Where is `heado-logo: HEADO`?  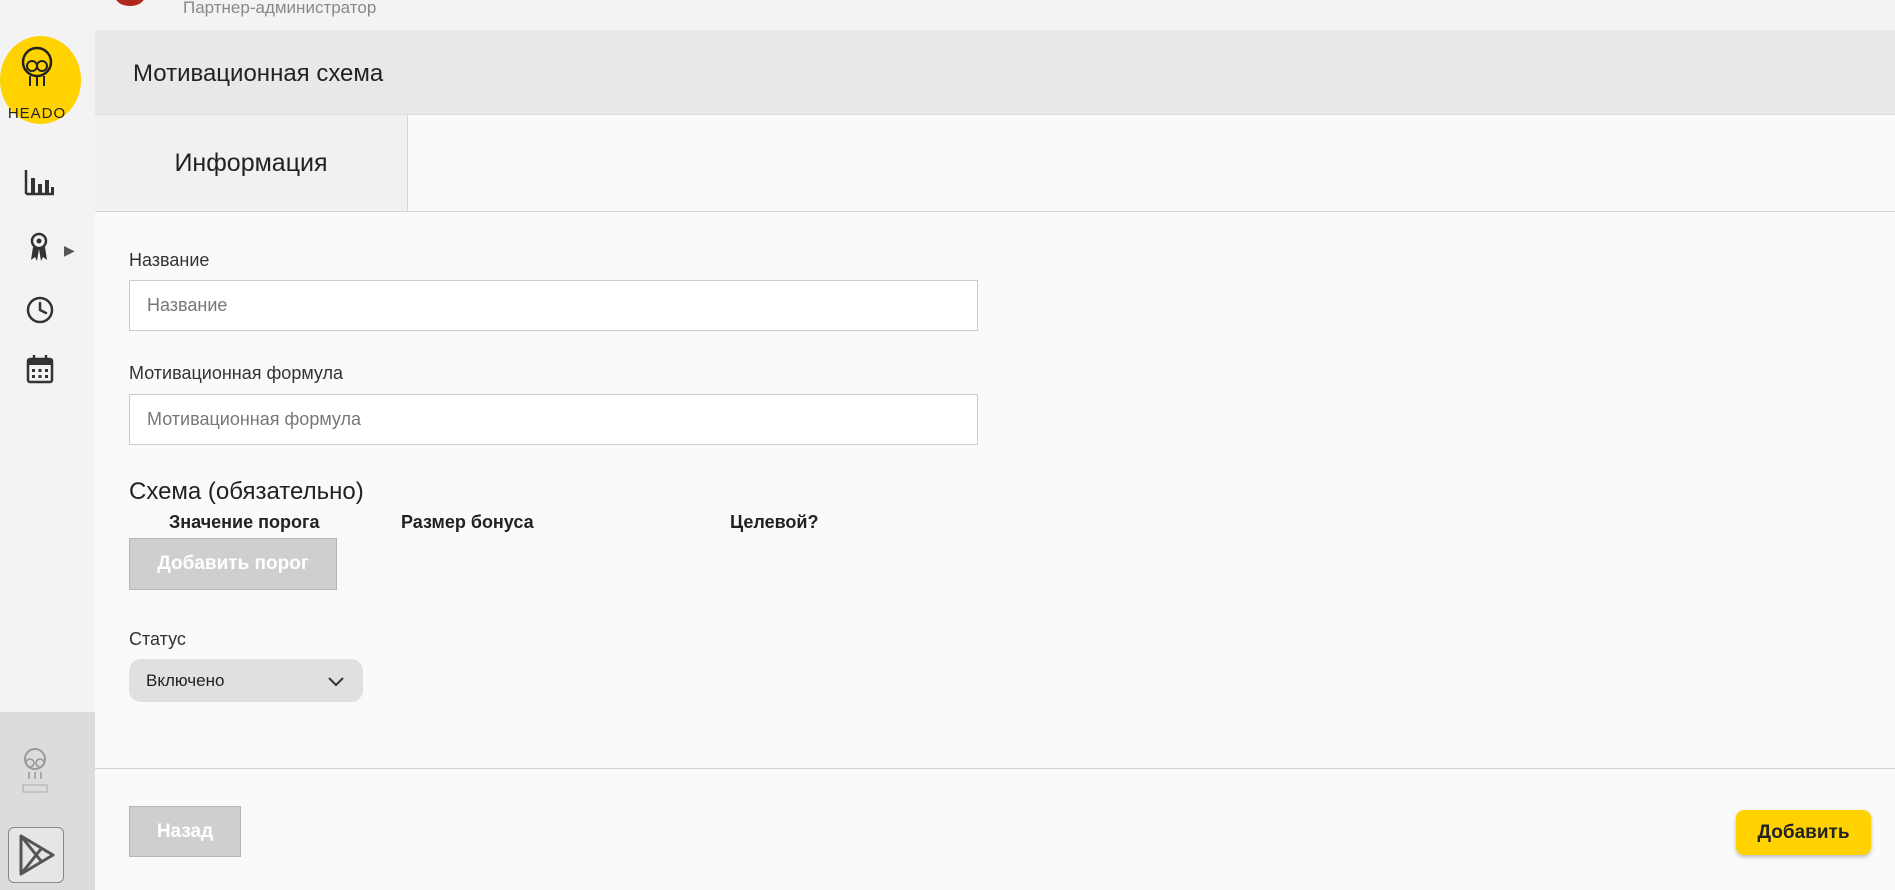 heado-logo: HEADO is located at coordinates (40, 80).